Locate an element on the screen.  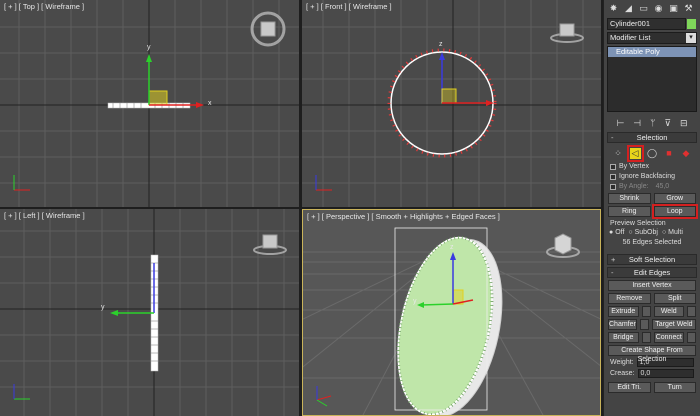
soft-selection-title: Soft Selection is located at coordinates (652, 259).